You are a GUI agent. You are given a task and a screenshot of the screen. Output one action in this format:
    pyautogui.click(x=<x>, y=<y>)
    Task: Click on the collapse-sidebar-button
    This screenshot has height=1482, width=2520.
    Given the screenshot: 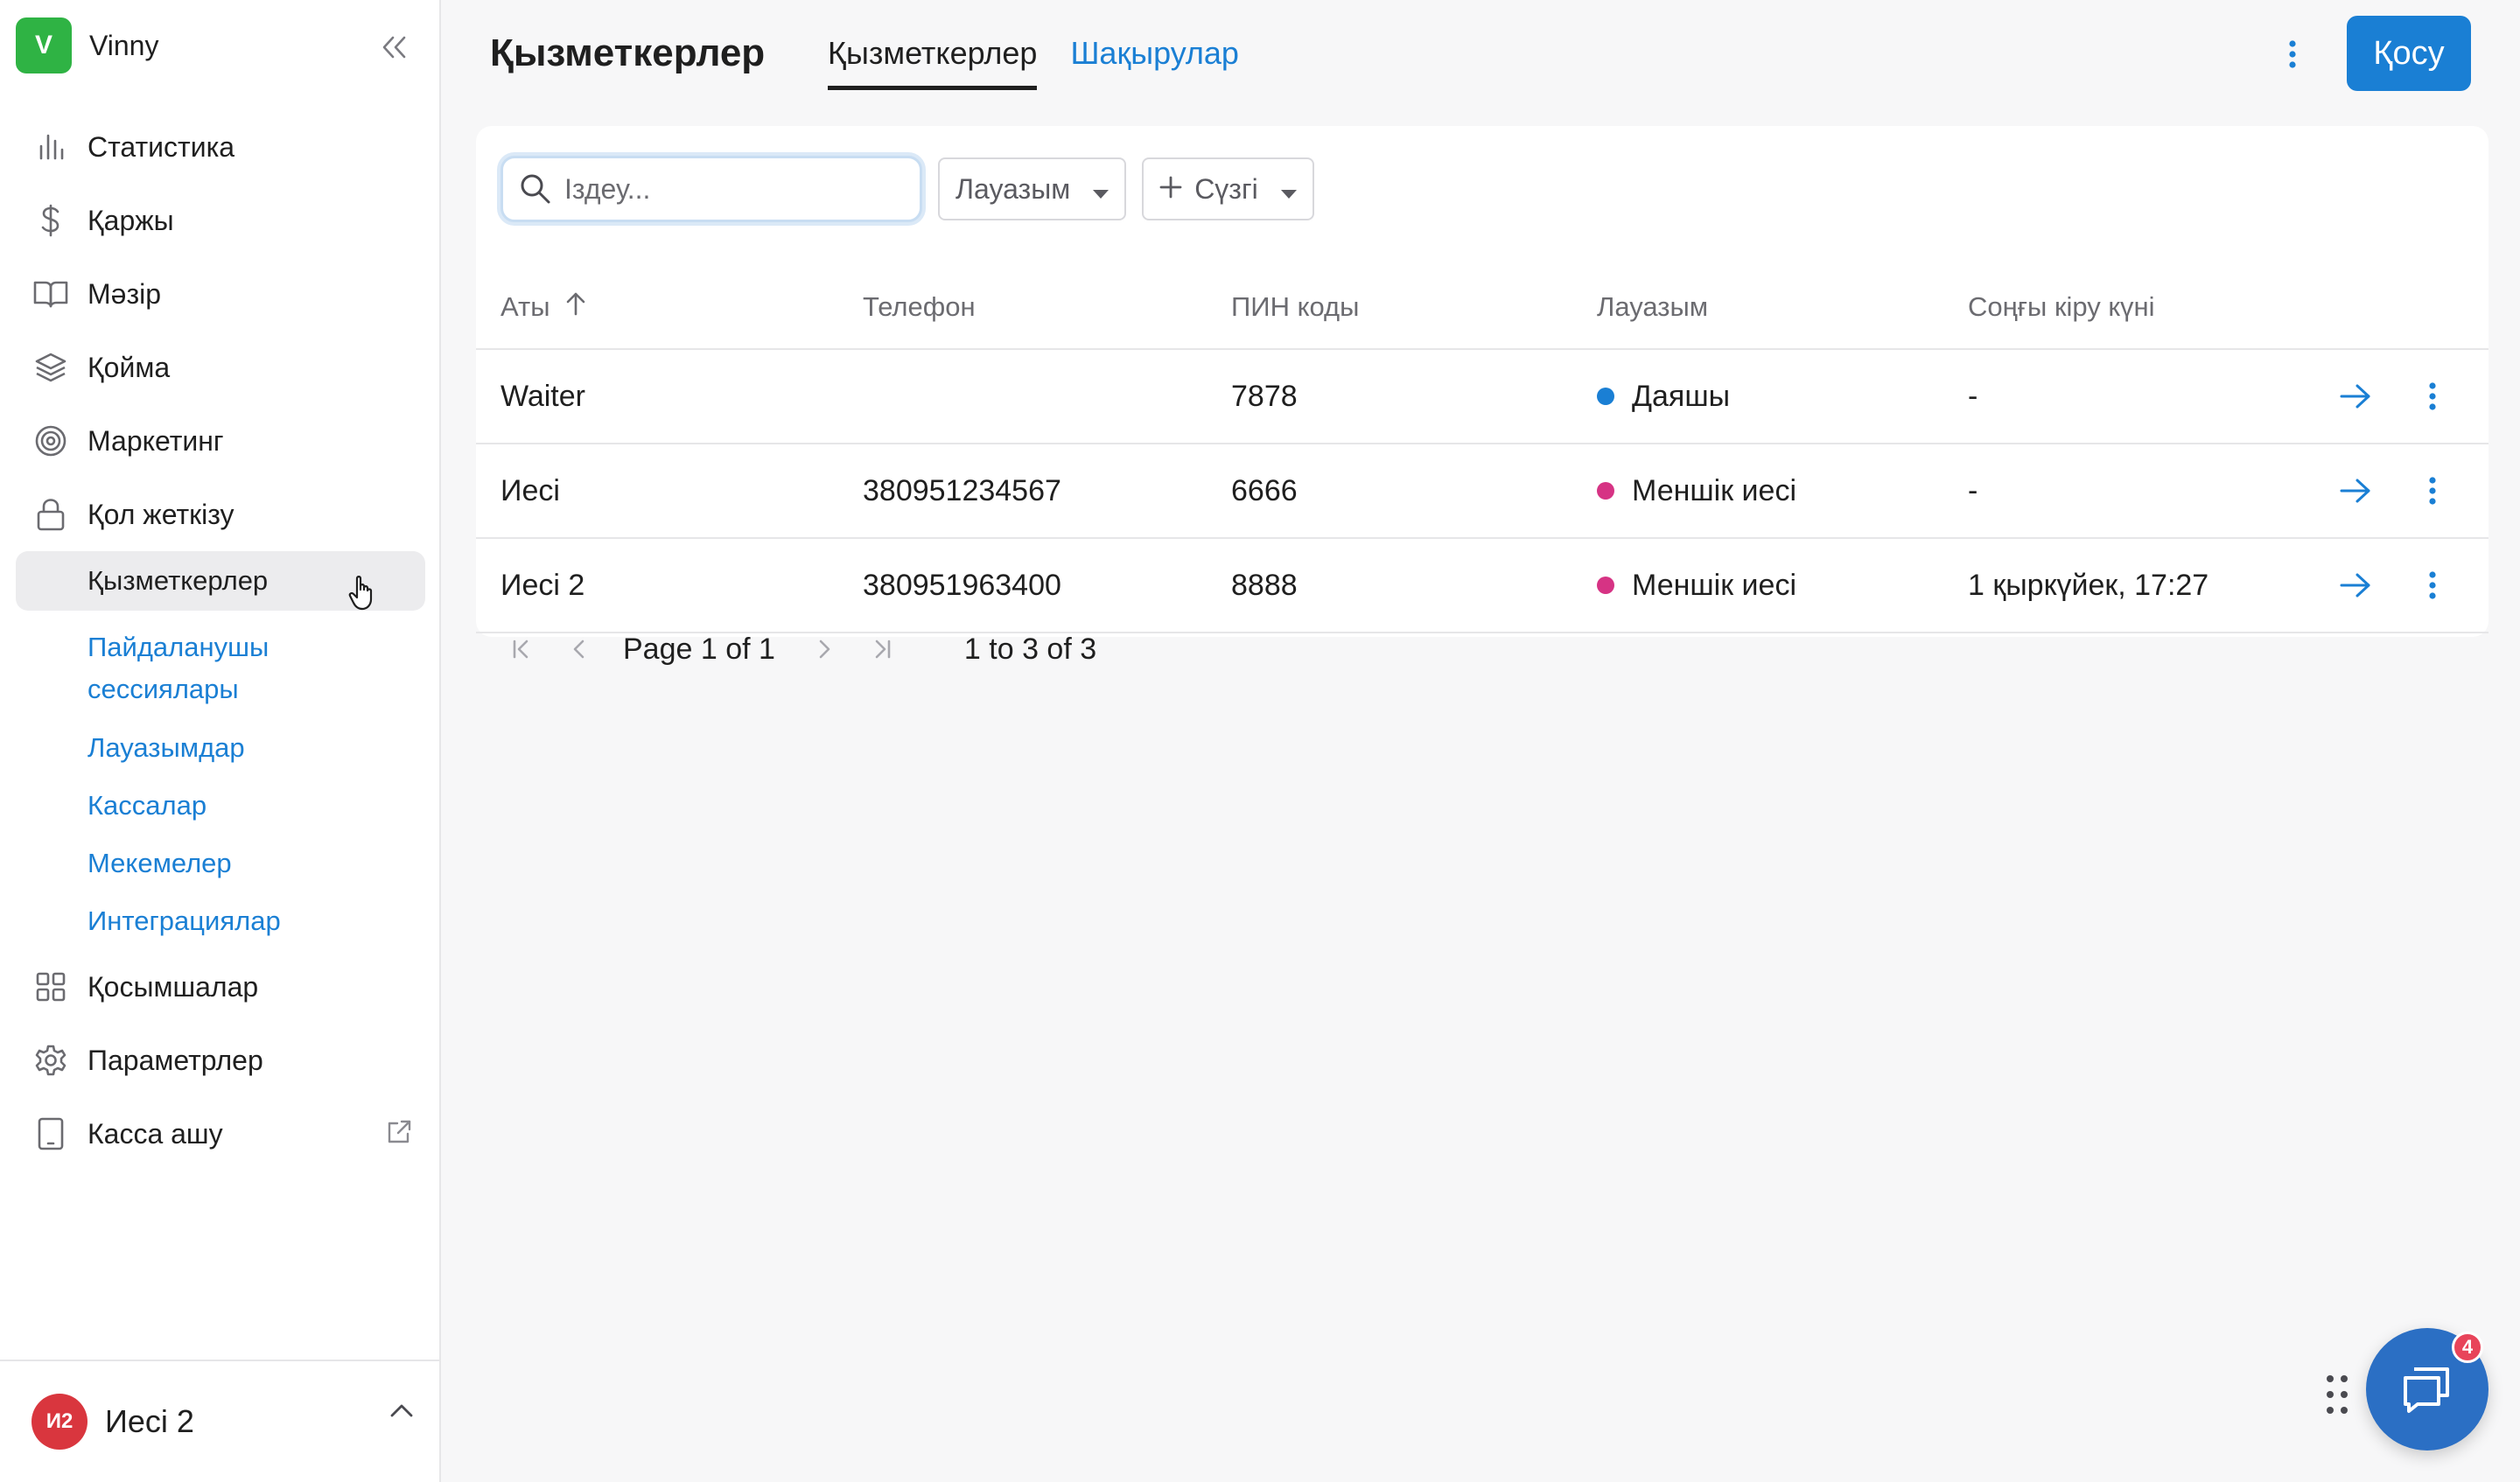 What is the action you would take?
    pyautogui.click(x=394, y=47)
    